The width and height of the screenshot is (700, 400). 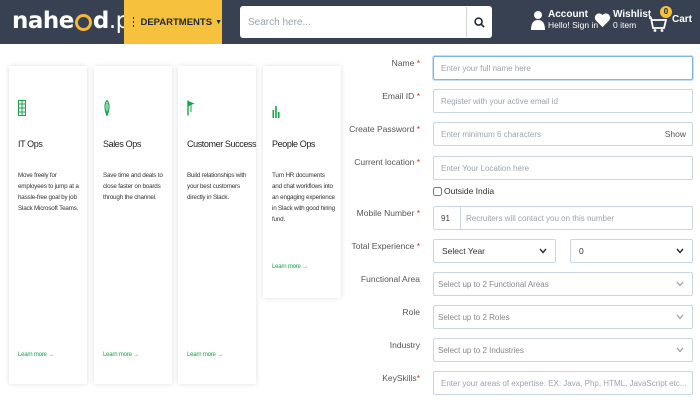 I want to click on location-label: Current location *, so click(x=387, y=162).